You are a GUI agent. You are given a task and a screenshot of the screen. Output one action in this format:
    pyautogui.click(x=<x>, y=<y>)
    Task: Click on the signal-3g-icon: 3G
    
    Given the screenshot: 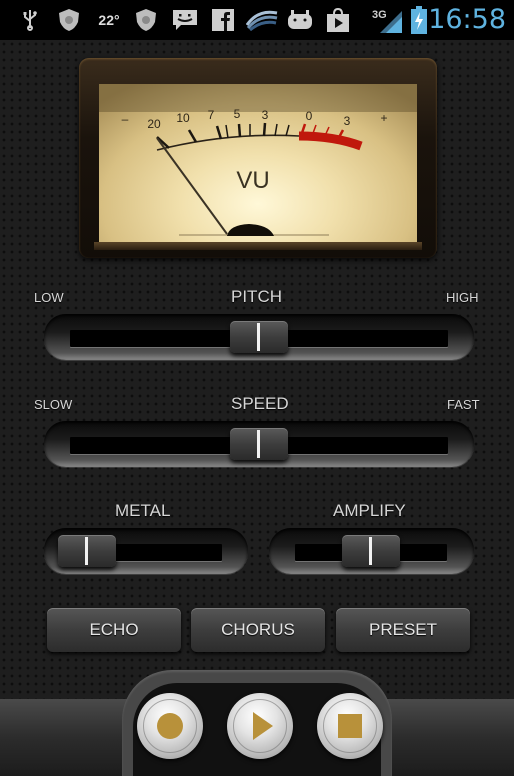 What is the action you would take?
    pyautogui.click(x=388, y=20)
    